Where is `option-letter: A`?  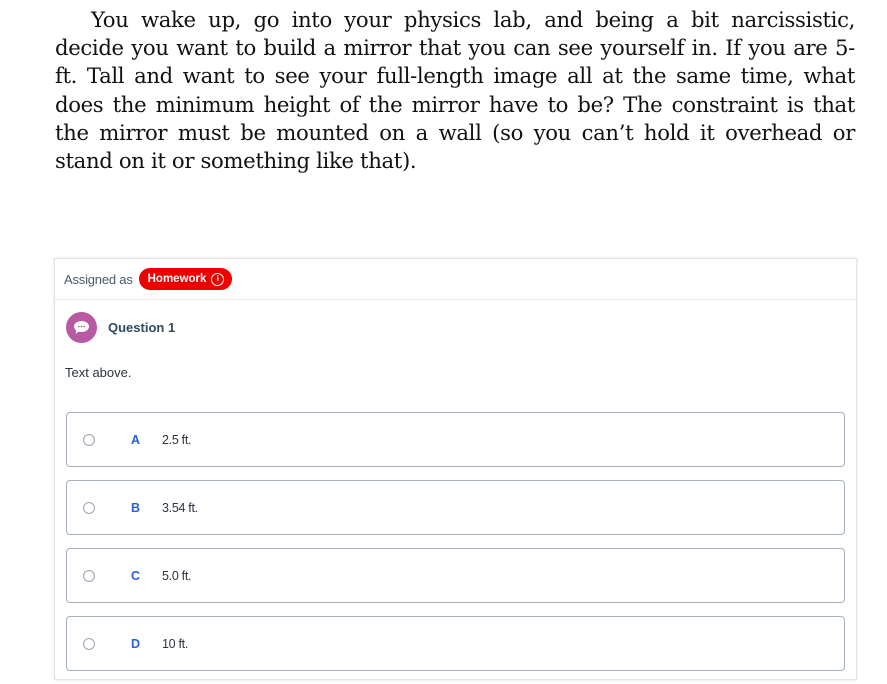
option-letter: A is located at coordinates (136, 439).